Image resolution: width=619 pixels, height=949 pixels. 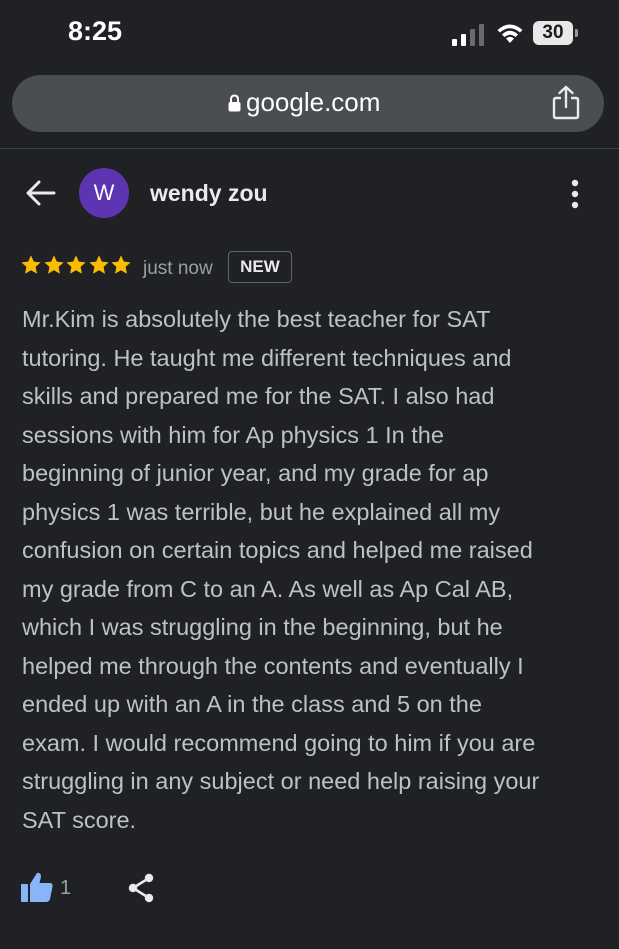 I want to click on share-nodes-icon, so click(x=141, y=888).